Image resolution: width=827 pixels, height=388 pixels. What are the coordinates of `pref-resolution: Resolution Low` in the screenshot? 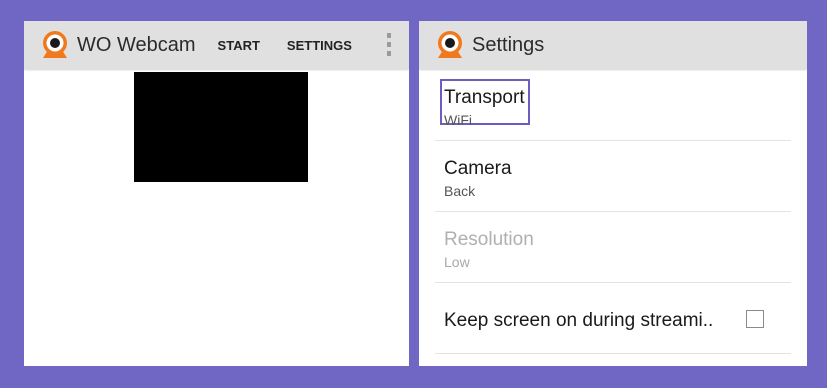 It's located at (613, 247).